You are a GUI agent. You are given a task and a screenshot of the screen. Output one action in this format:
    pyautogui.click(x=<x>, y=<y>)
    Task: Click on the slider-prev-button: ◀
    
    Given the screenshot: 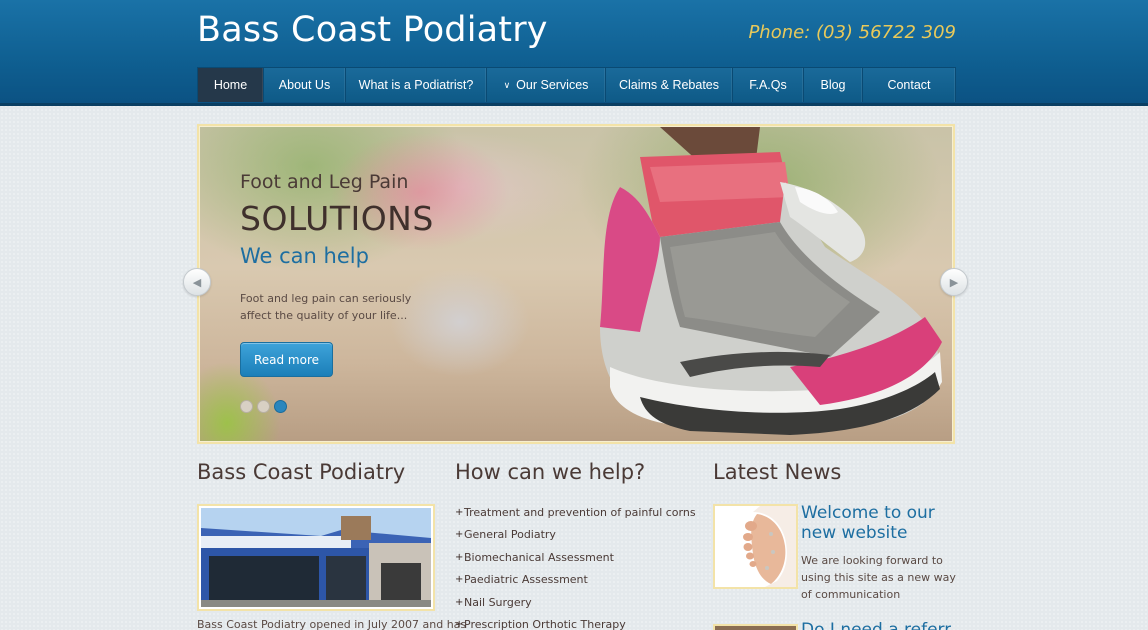 What is the action you would take?
    pyautogui.click(x=197, y=282)
    